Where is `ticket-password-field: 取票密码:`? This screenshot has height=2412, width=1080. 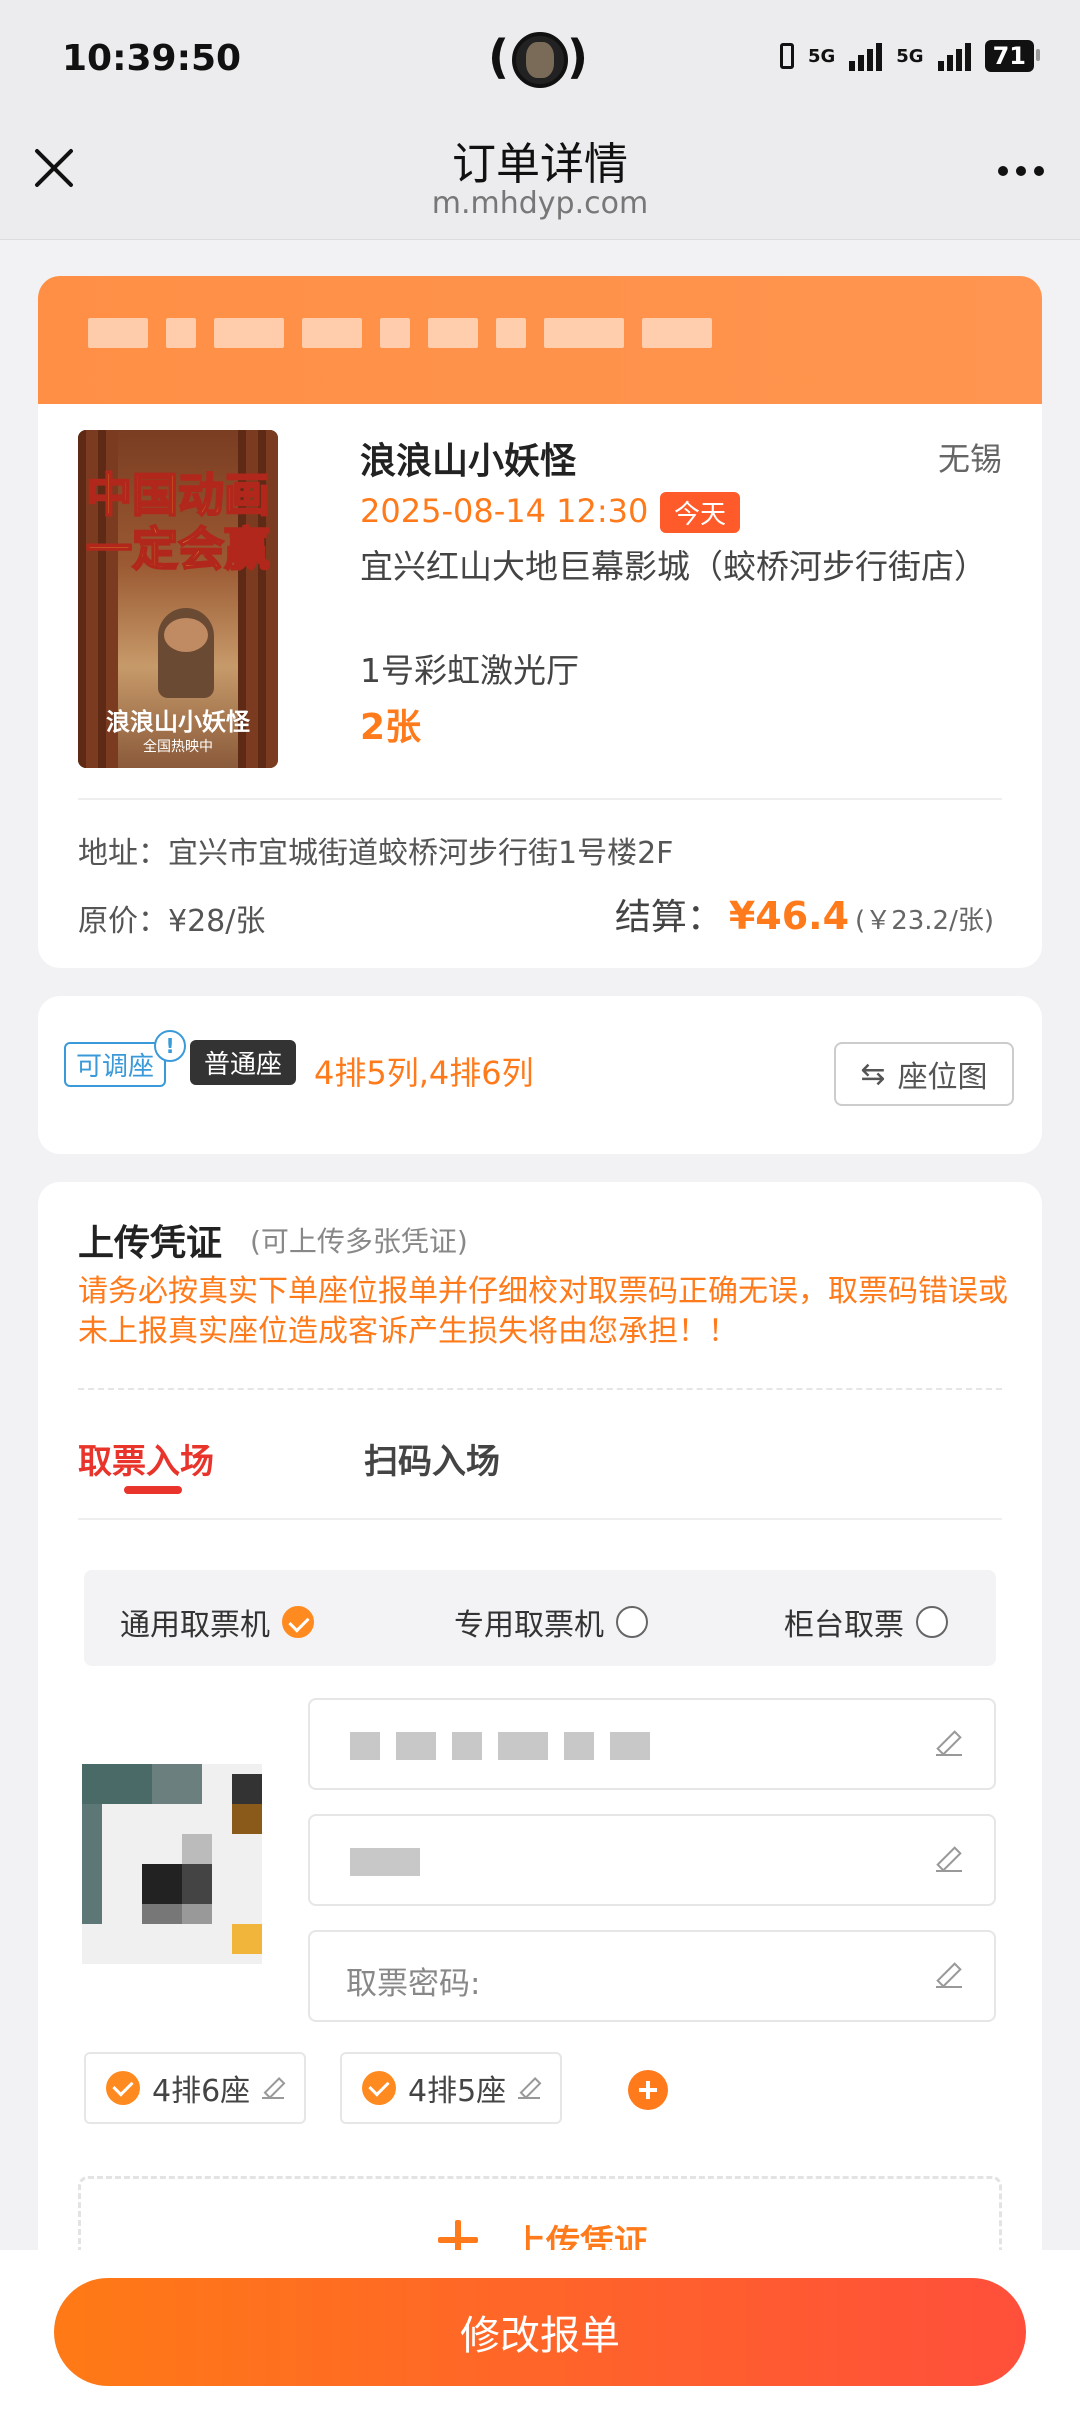 ticket-password-field: 取票密码: is located at coordinates (652, 1976).